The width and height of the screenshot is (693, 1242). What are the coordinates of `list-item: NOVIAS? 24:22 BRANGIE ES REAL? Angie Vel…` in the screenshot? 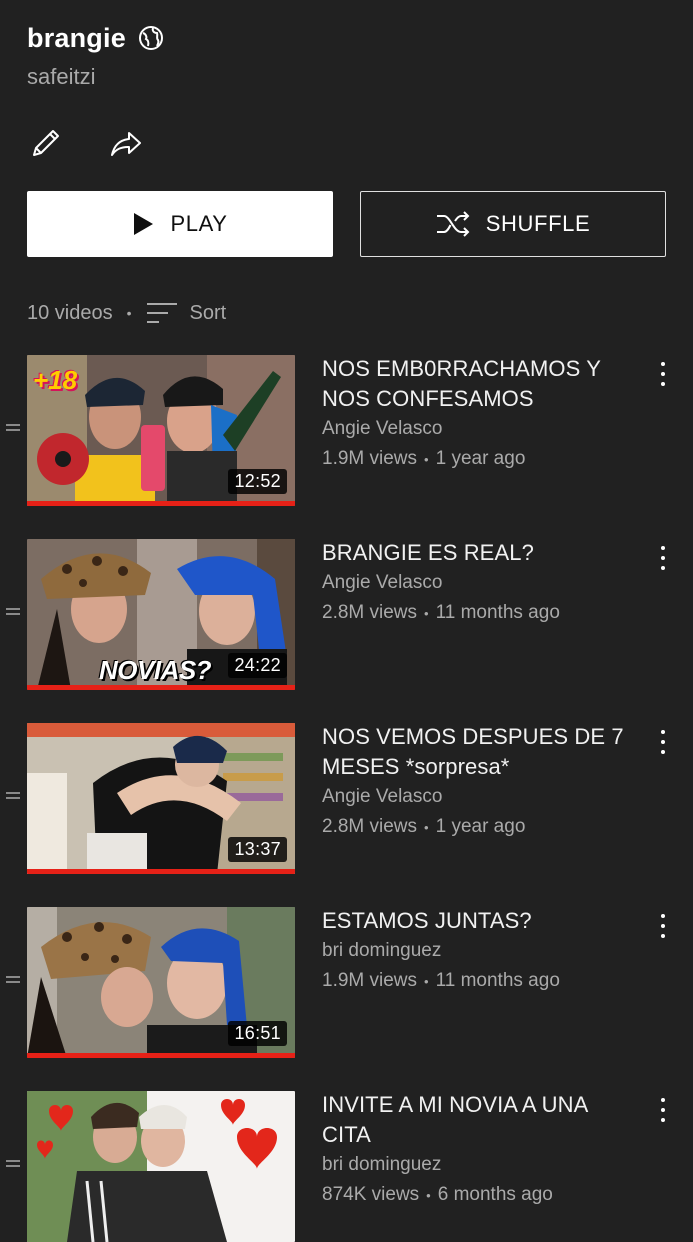 It's located at (346, 614).